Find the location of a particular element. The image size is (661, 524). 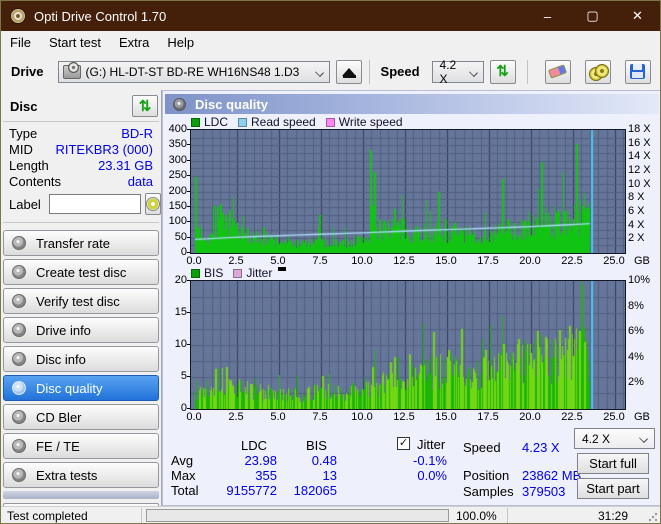

x-axis-tick: 12.5 is located at coordinates (404, 261).